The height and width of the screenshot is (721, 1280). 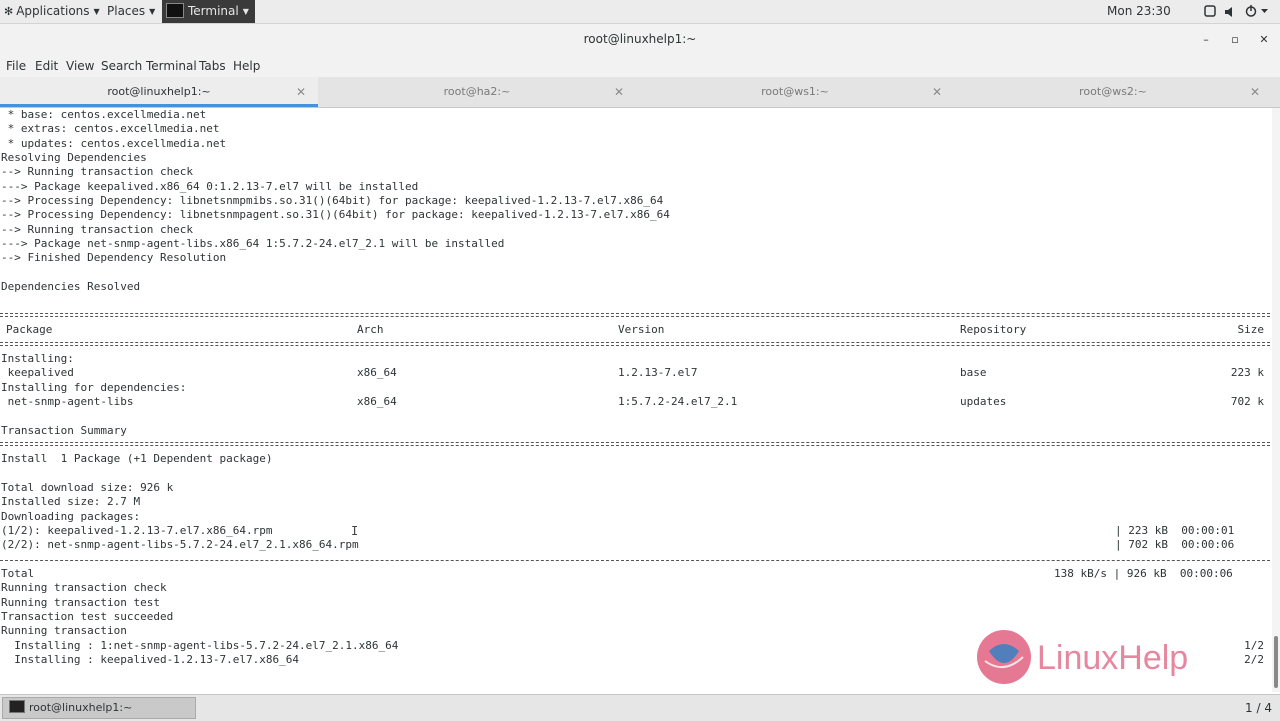 I want to click on minimize-button: –, so click(x=1206, y=39).